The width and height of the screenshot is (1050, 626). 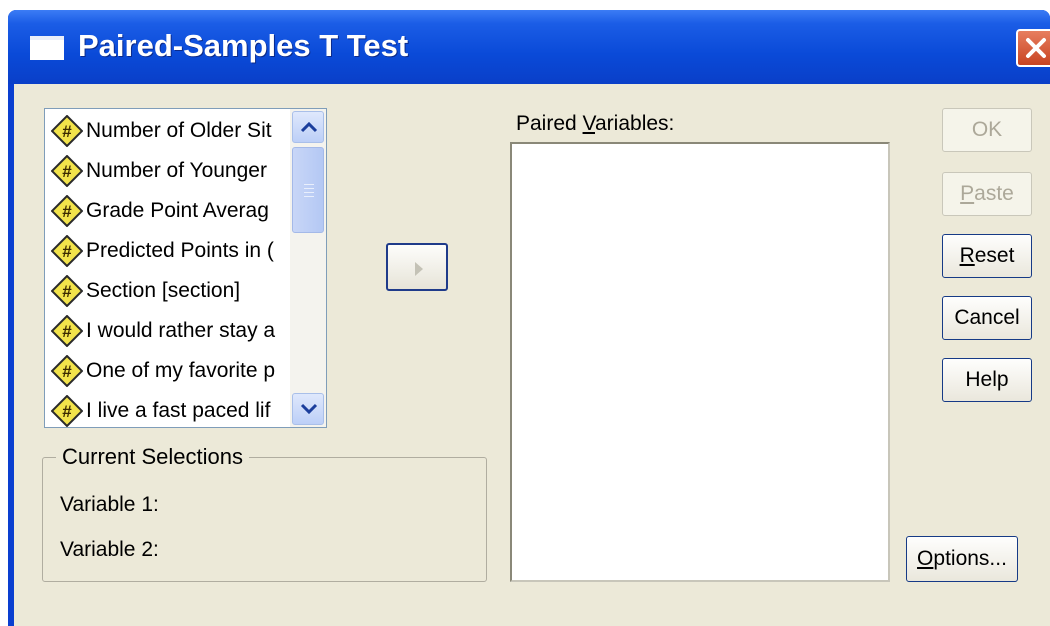 What do you see at coordinates (595, 123) in the screenshot?
I see `paired-variables-label: Paired Variables:` at bounding box center [595, 123].